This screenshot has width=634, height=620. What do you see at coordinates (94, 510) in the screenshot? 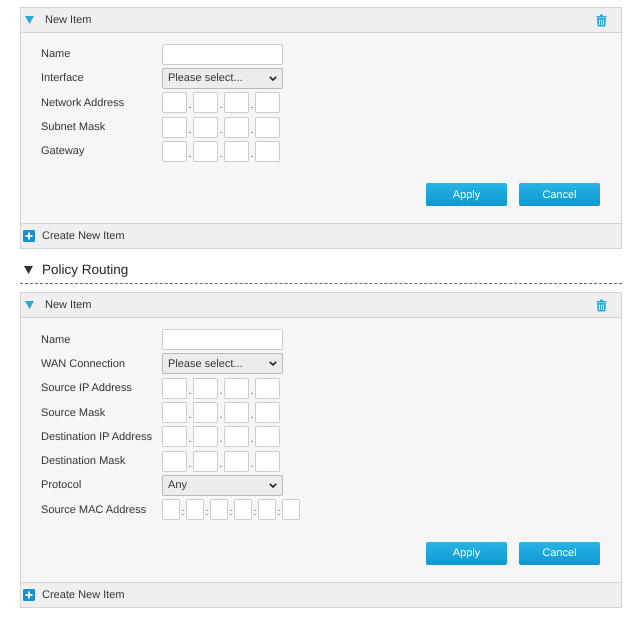
I see `field-label: Source MAC Address` at bounding box center [94, 510].